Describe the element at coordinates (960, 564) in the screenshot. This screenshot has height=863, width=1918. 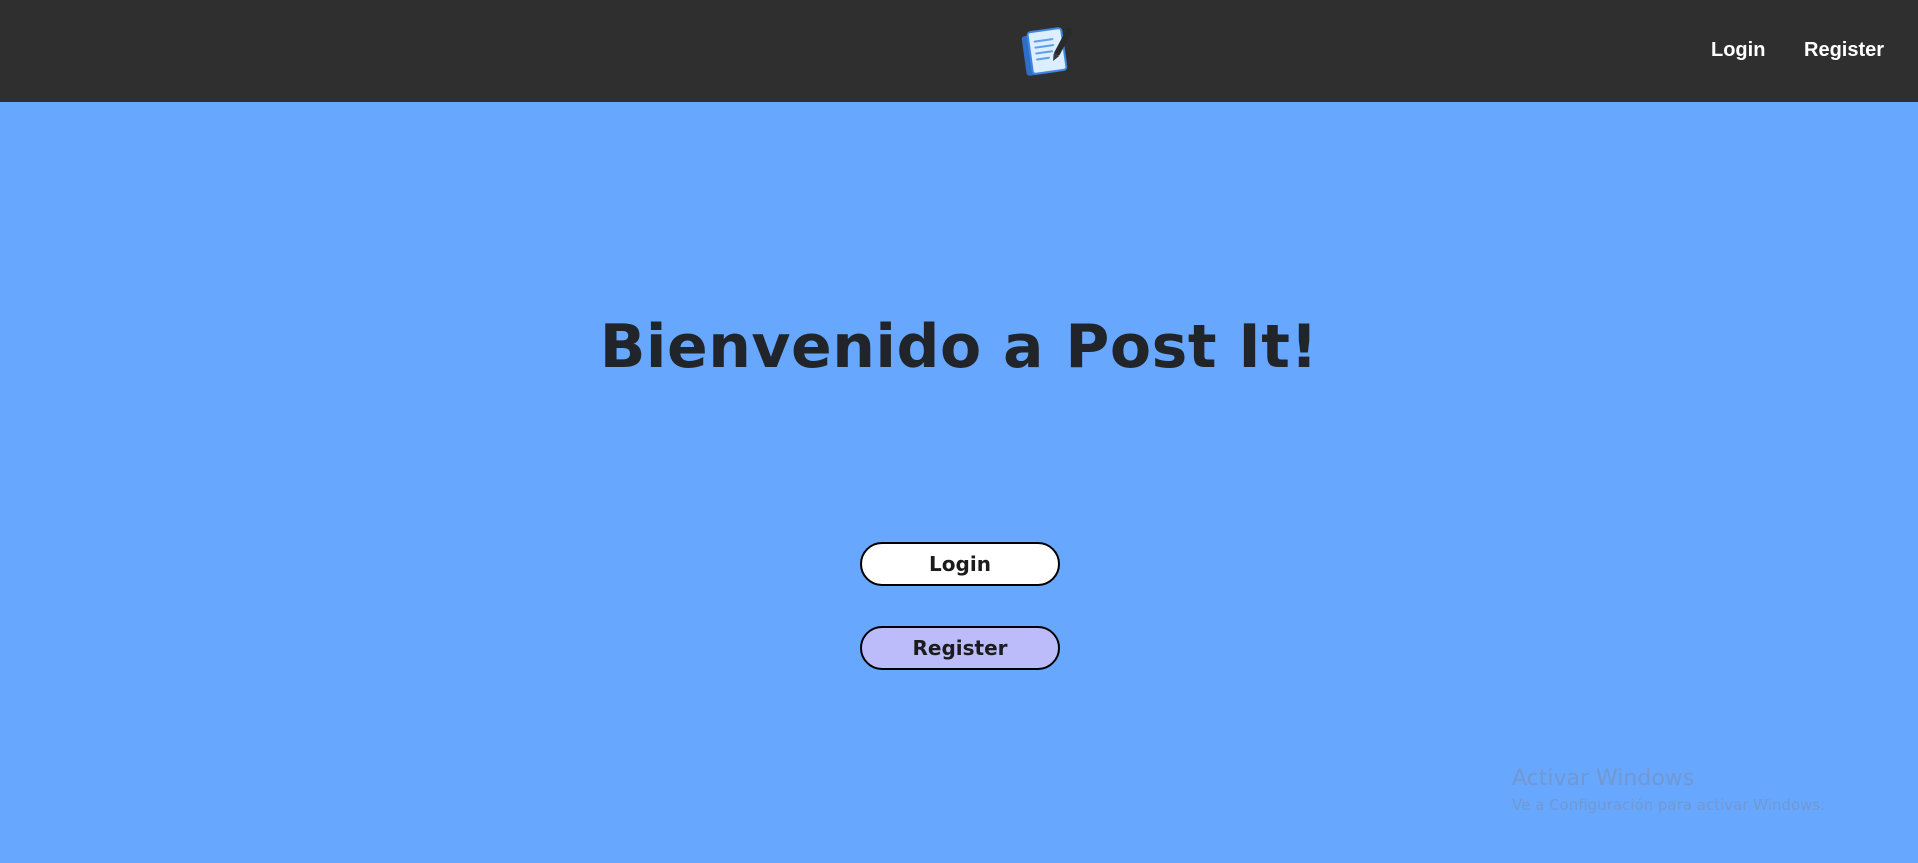
I see `login-button: Login` at that location.